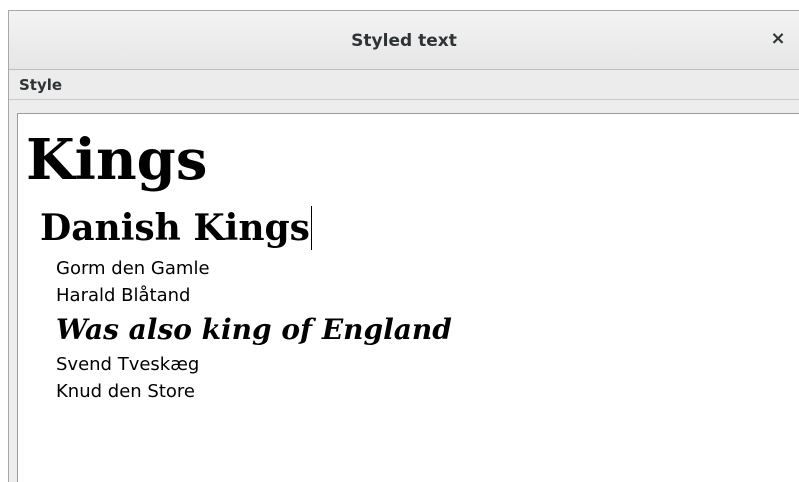 The image size is (799, 482). I want to click on text-line-svend: Svend Tveskæg, so click(128, 364).